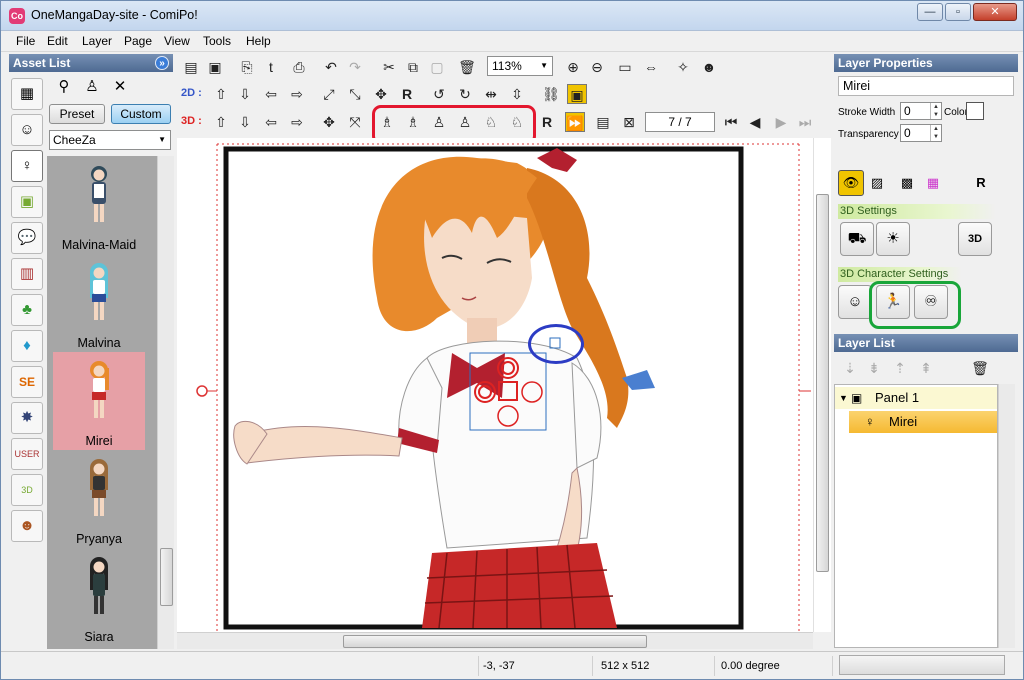 Image resolution: width=1024 pixels, height=680 pixels. What do you see at coordinates (843, 398) in the screenshot?
I see `chevron-down-icon: ▼` at bounding box center [843, 398].